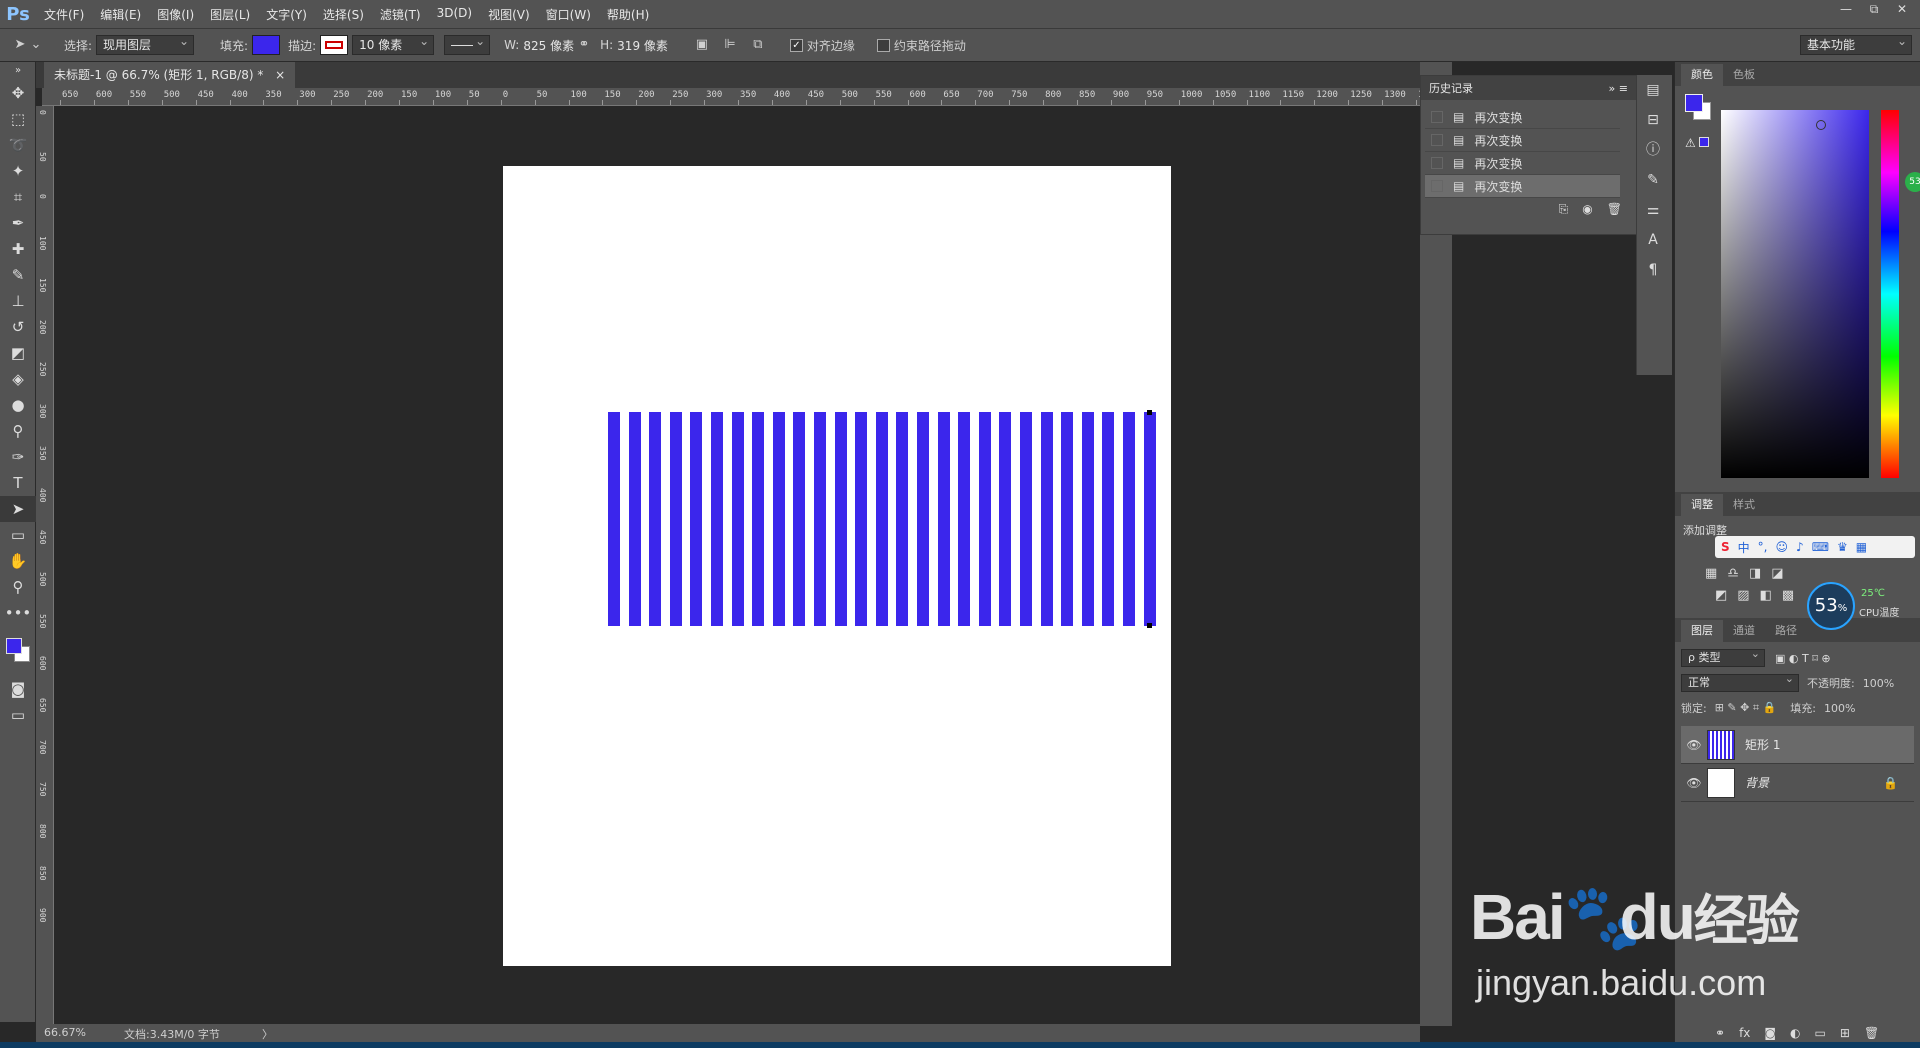  What do you see at coordinates (18, 483) in the screenshot?
I see `type-tool-icon: T` at bounding box center [18, 483].